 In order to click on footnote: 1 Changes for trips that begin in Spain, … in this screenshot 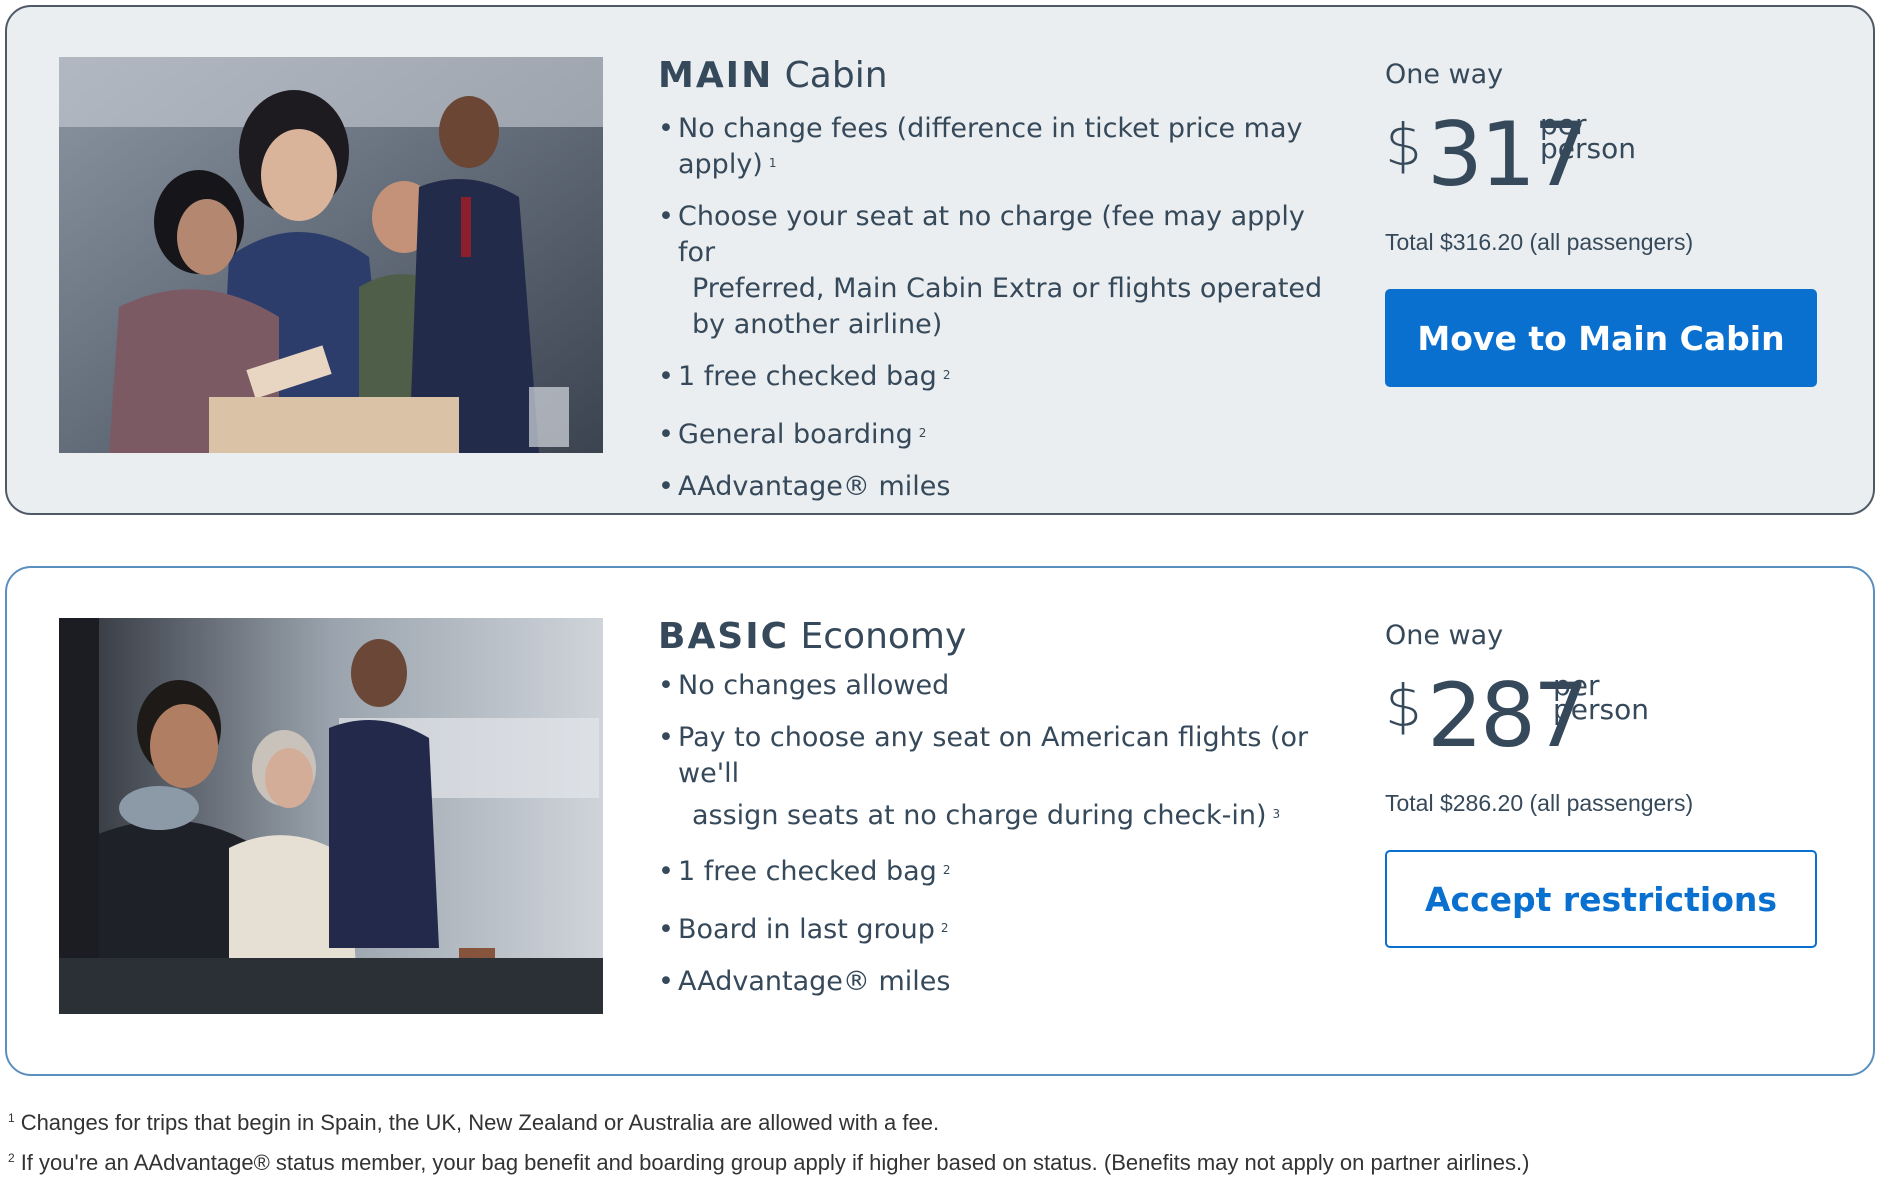, I will do `click(474, 1122)`.